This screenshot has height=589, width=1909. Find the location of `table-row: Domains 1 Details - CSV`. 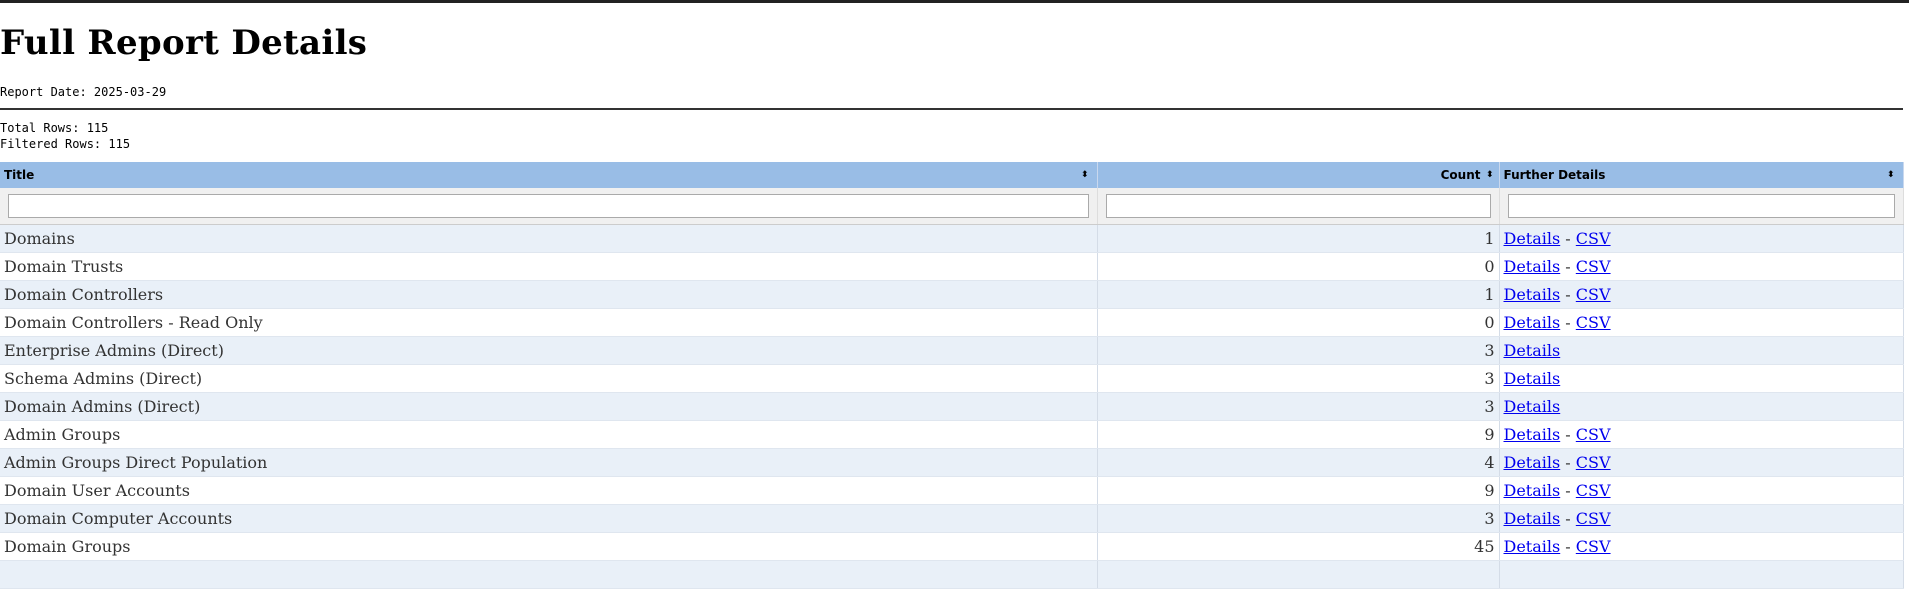

table-row: Domains 1 Details - CSV is located at coordinates (952, 238).